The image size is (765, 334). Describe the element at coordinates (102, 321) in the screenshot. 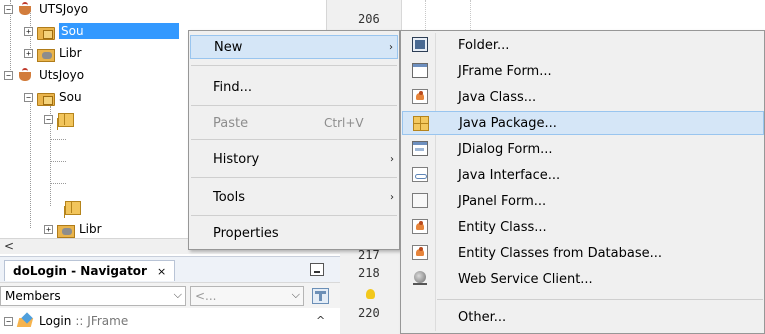

I see `navigator-node-type: :: JFrame` at that location.